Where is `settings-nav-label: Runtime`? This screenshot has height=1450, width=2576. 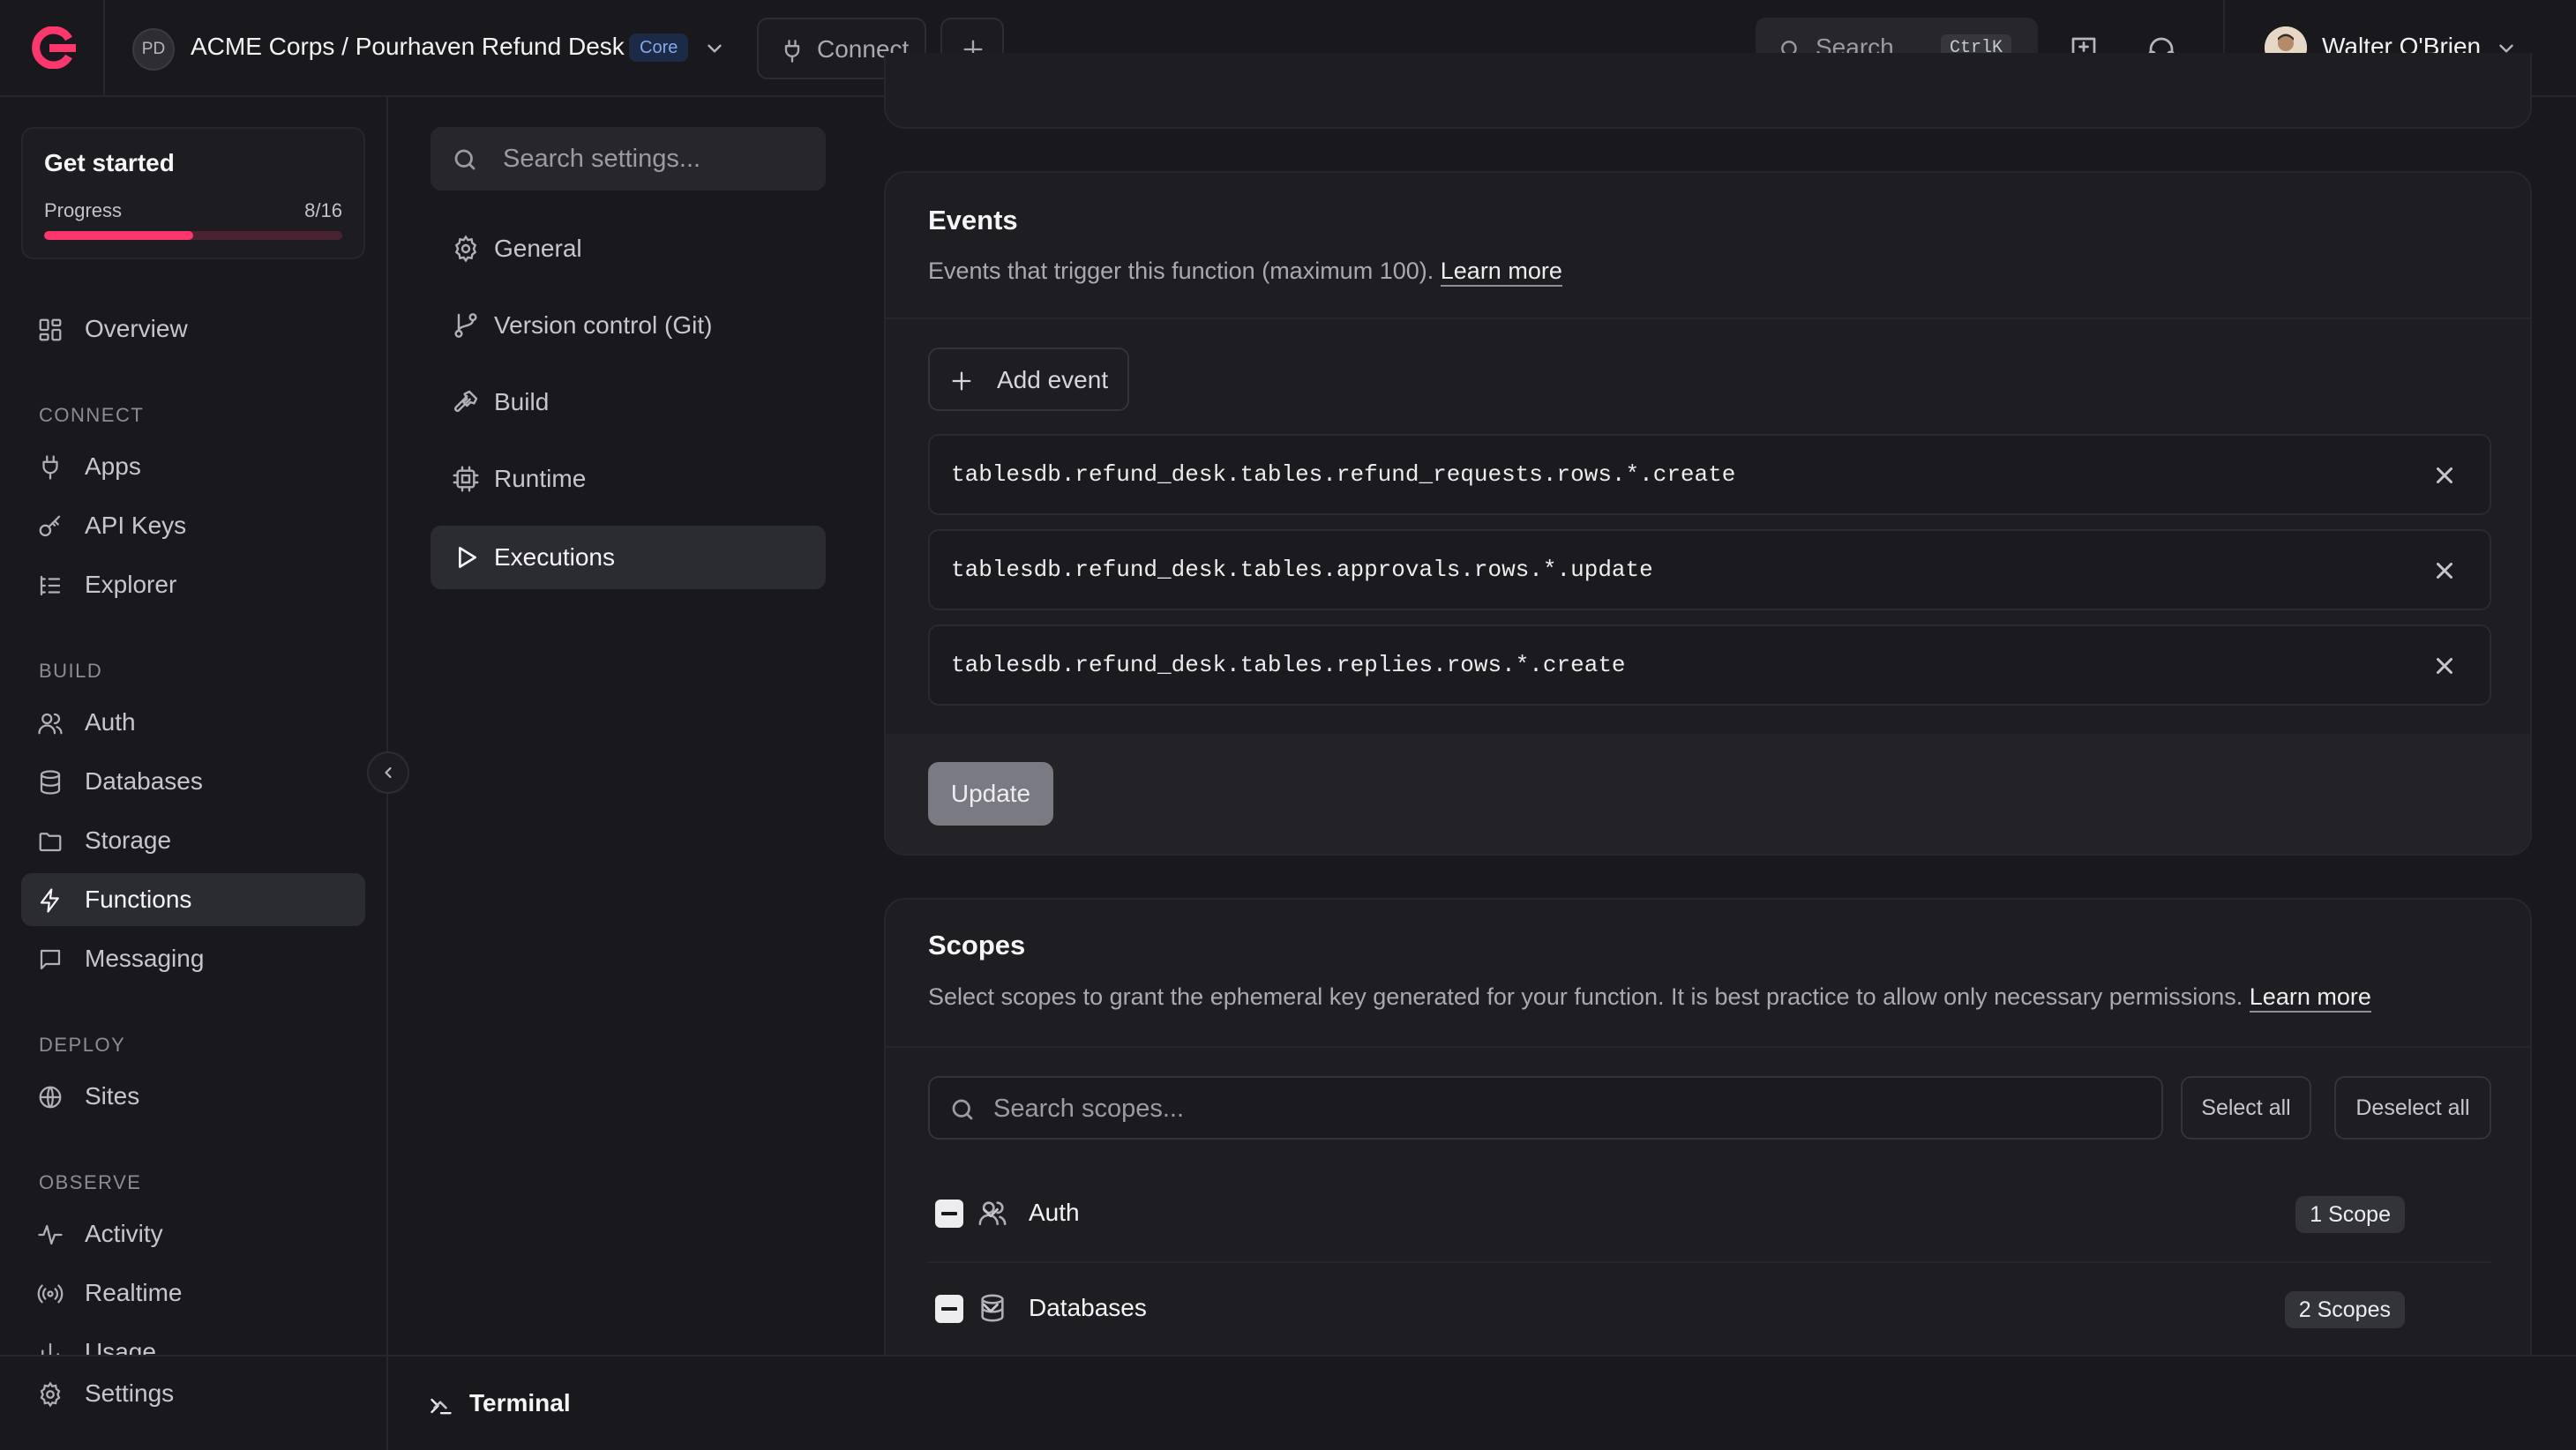 settings-nav-label: Runtime is located at coordinates (540, 478).